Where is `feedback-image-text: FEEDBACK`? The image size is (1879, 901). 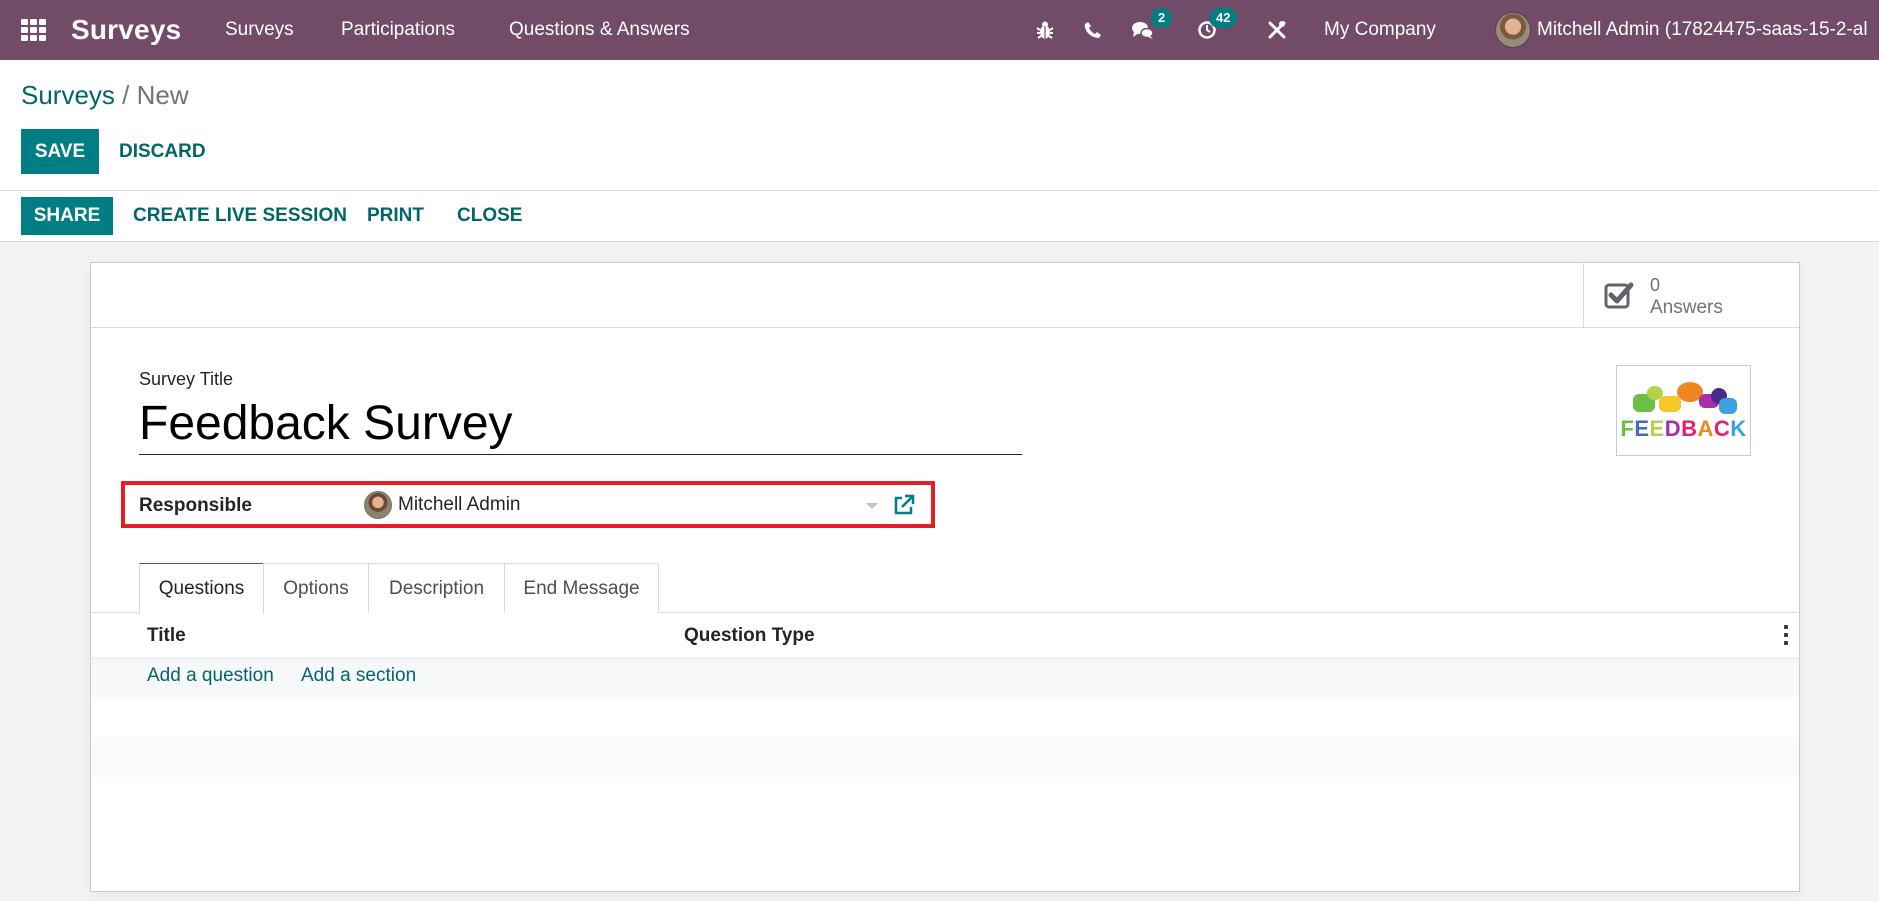
feedback-image-text: FEEDBACK is located at coordinates (1683, 428).